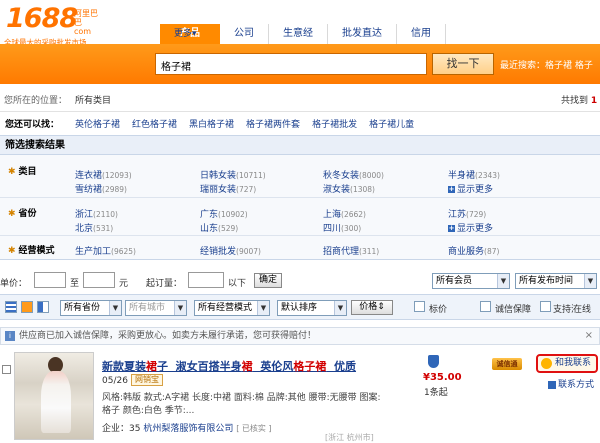 This screenshot has width=600, height=443. What do you see at coordinates (552, 384) in the screenshot?
I see `contact-card-icon` at bounding box center [552, 384].